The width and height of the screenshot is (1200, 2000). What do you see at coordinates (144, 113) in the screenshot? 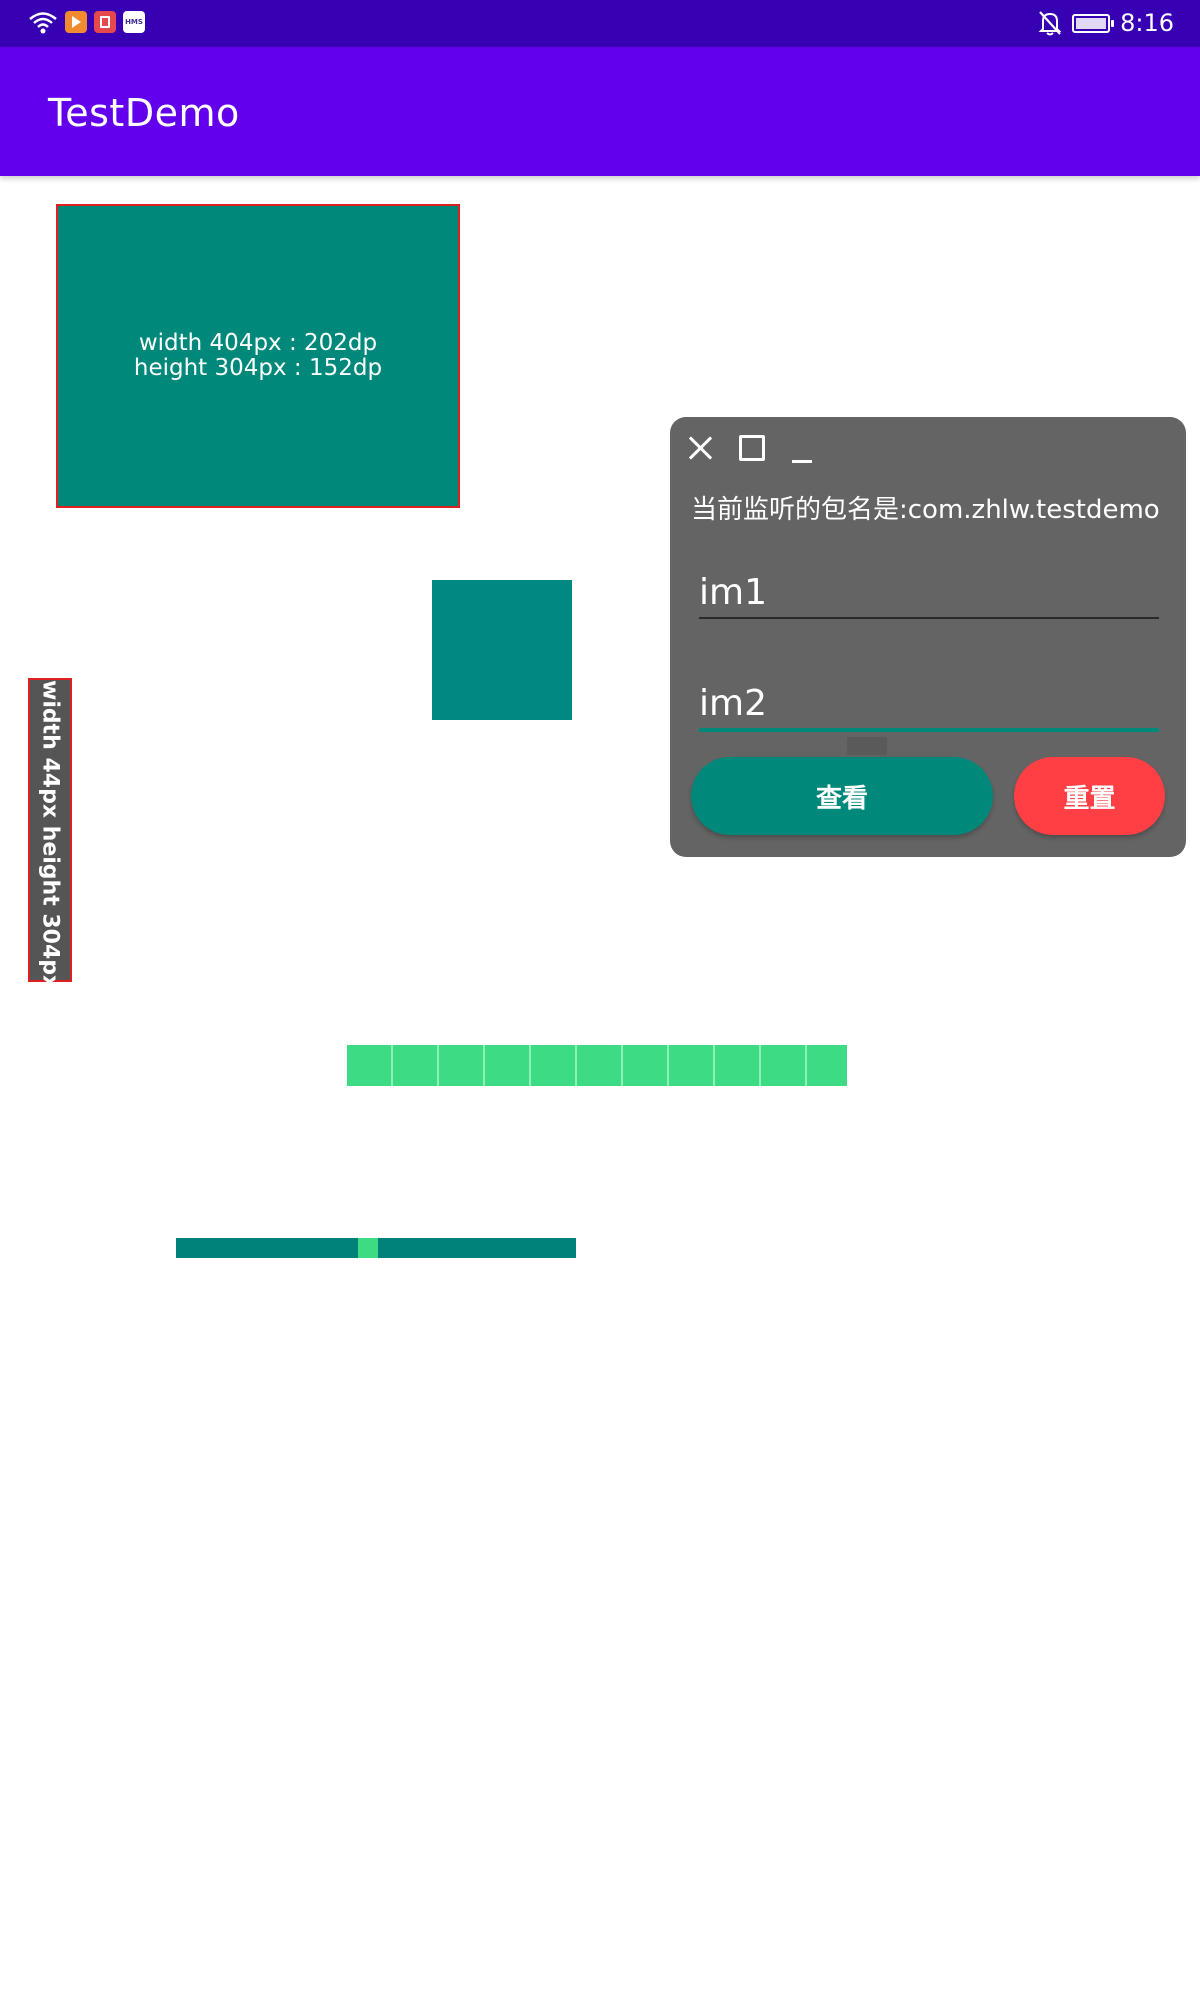
I see `app-title: TestDemo` at bounding box center [144, 113].